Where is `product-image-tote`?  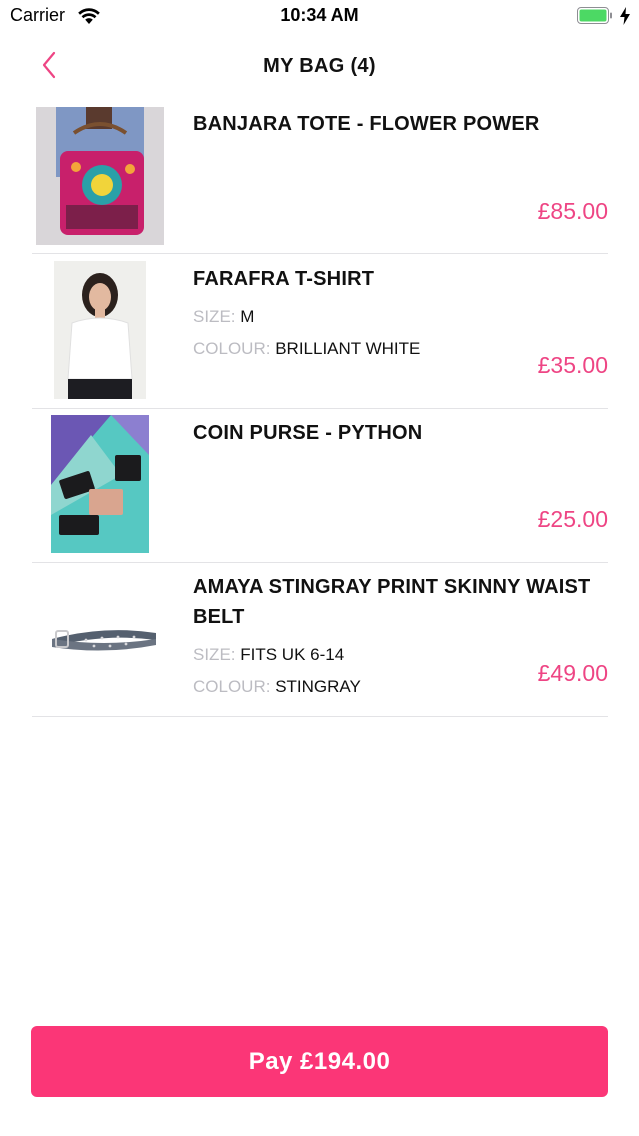
product-image-tote is located at coordinates (100, 176).